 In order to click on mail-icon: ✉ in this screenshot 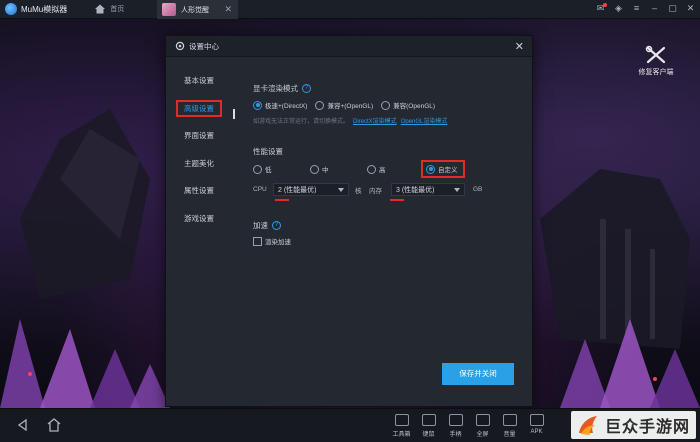, I will do `click(601, 8)`.